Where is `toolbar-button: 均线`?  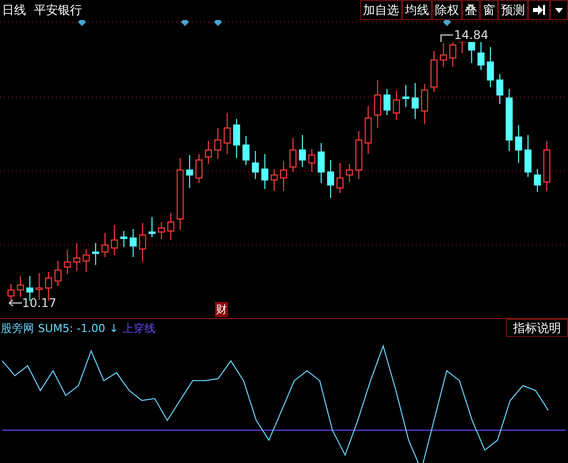
toolbar-button: 均线 is located at coordinates (417, 10).